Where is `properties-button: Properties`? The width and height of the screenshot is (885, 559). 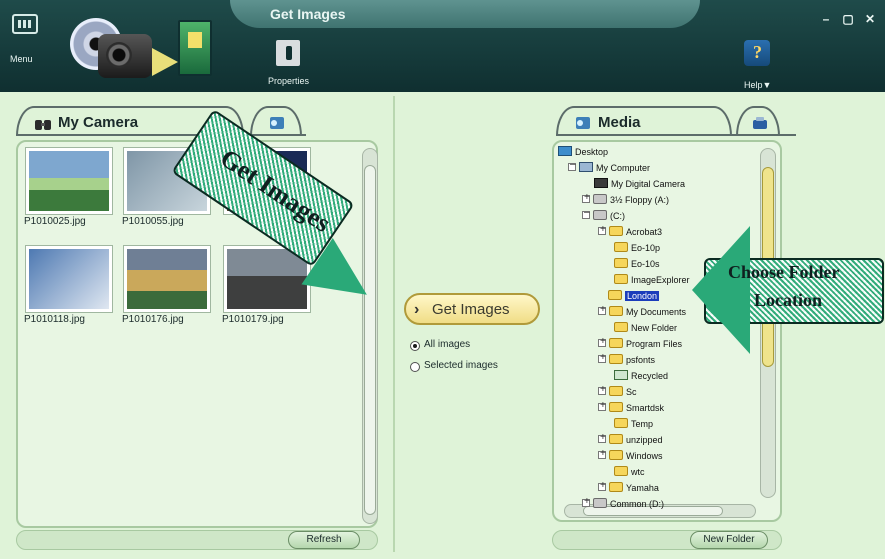
properties-button: Properties is located at coordinates (290, 66).